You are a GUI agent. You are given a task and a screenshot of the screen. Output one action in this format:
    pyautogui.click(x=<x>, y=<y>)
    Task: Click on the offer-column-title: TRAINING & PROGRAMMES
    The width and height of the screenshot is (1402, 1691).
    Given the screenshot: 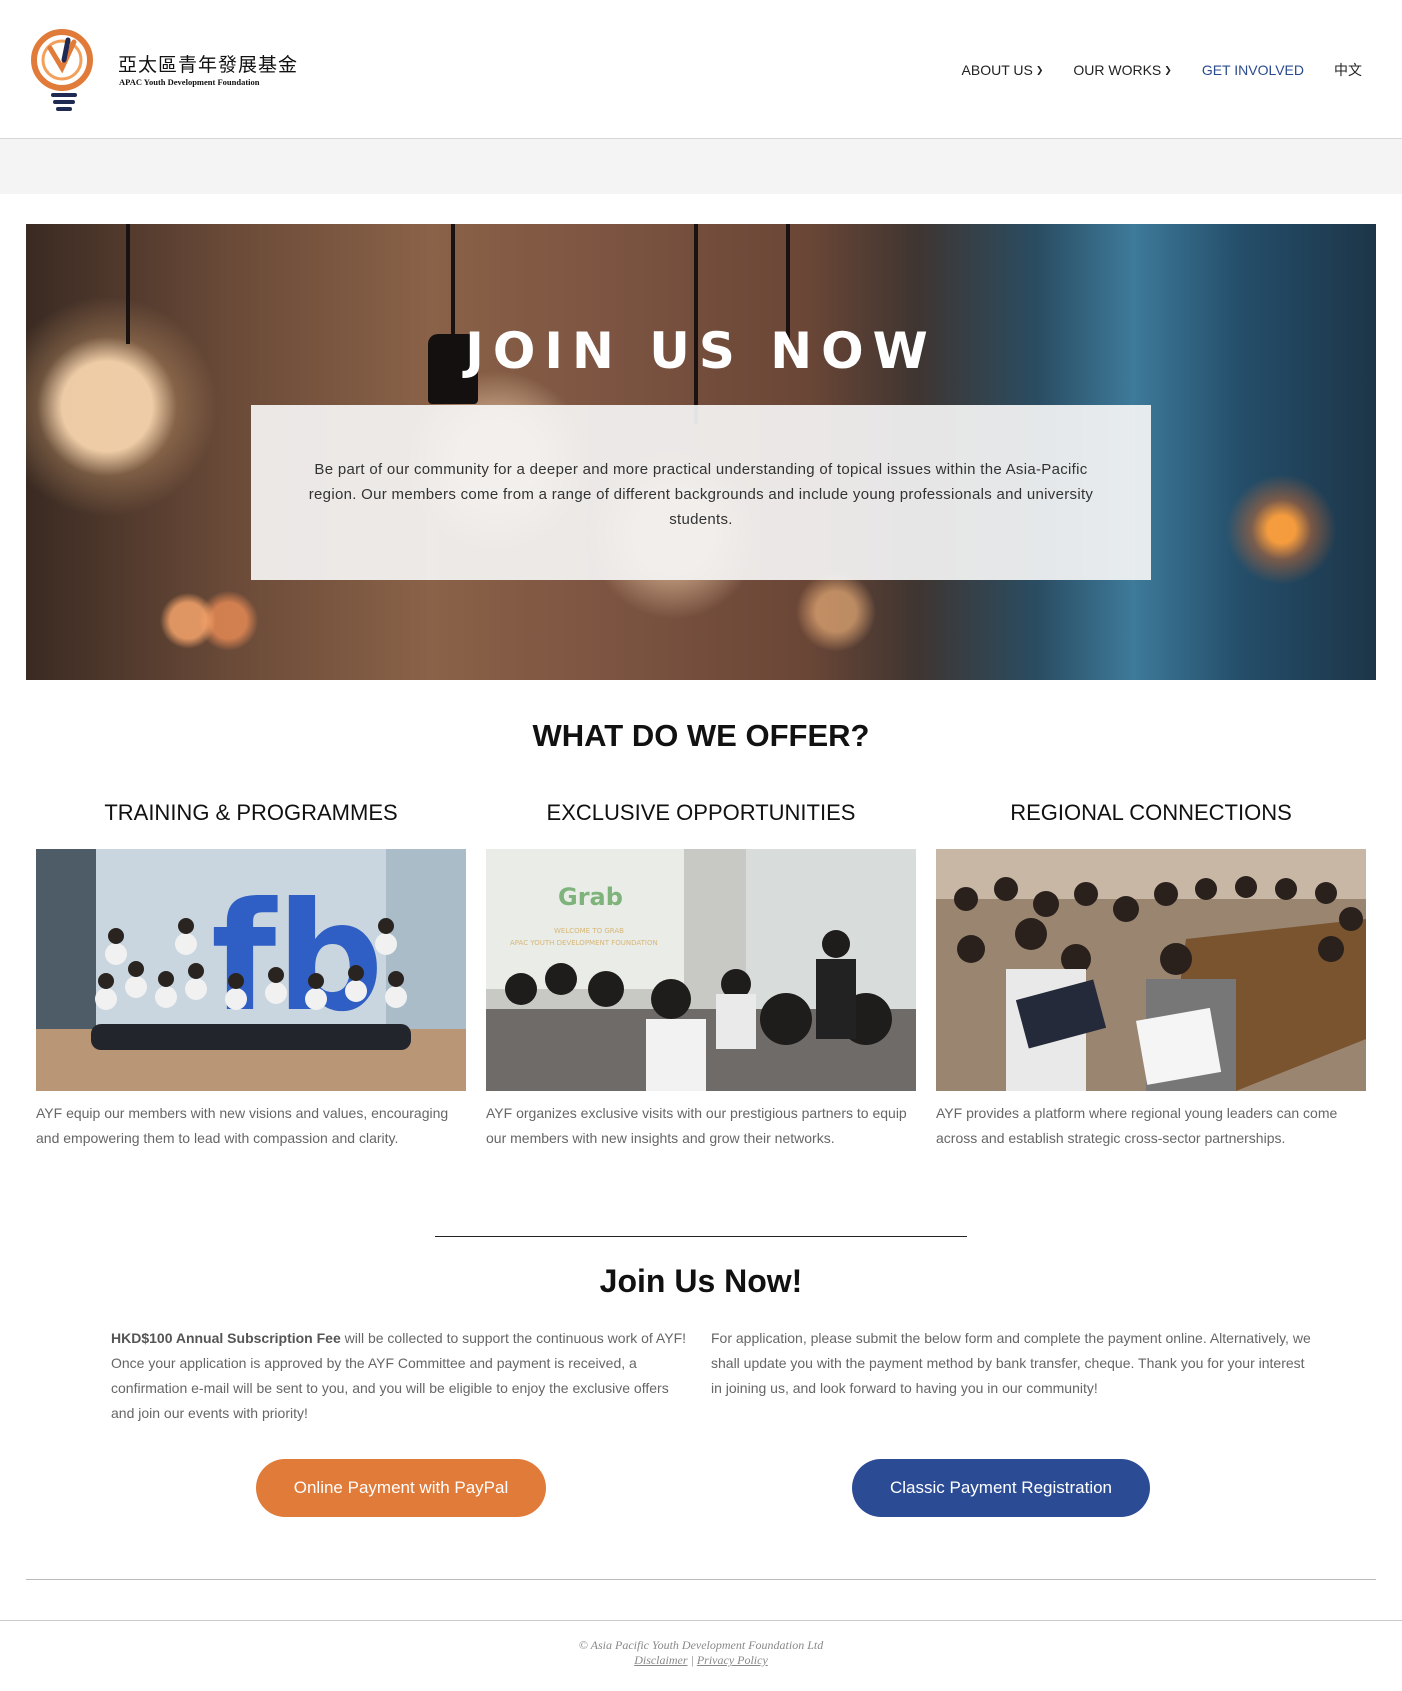 What is the action you would take?
    pyautogui.click(x=251, y=812)
    